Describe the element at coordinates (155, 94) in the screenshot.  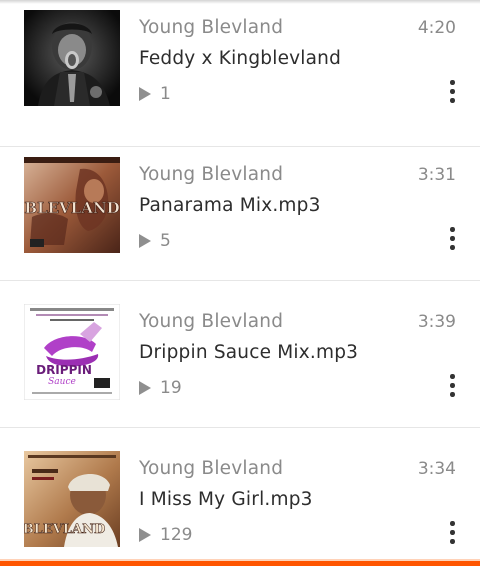
I see `play-count-row: 1` at that location.